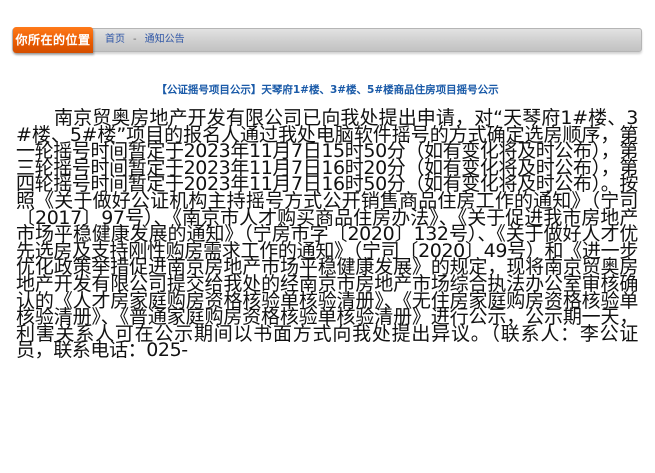 The height and width of the screenshot is (473, 655). Describe the element at coordinates (115, 39) in the screenshot. I see `breadcrumb-home-link: 首页` at that location.